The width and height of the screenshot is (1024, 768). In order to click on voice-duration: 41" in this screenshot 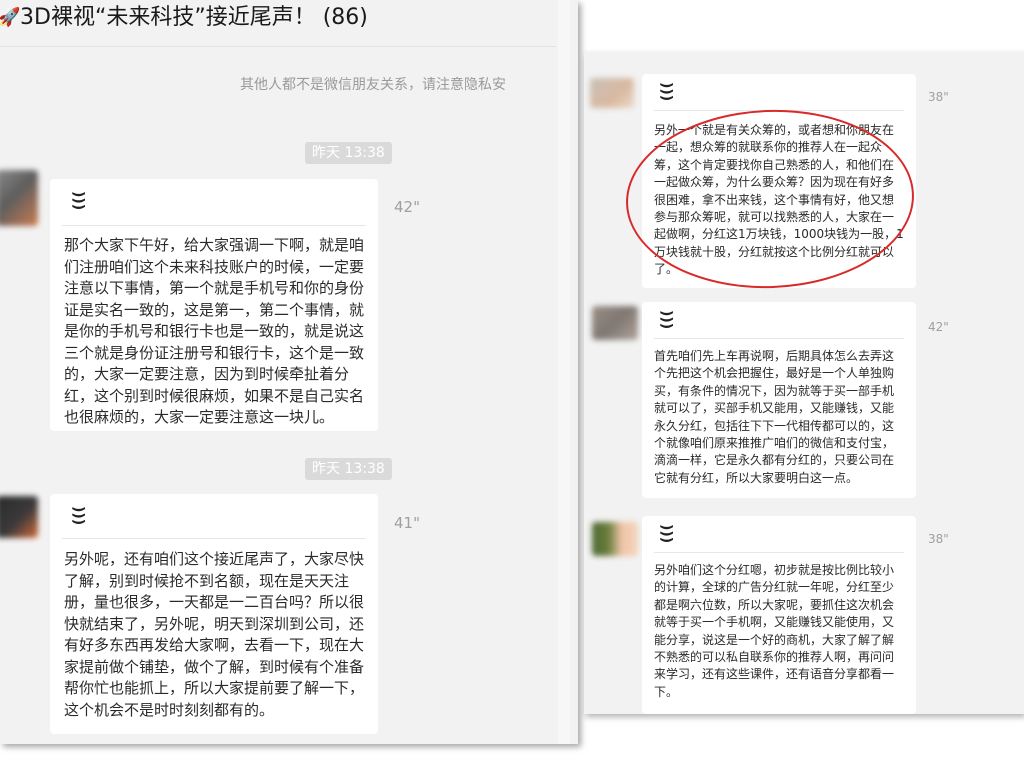, I will do `click(407, 523)`.